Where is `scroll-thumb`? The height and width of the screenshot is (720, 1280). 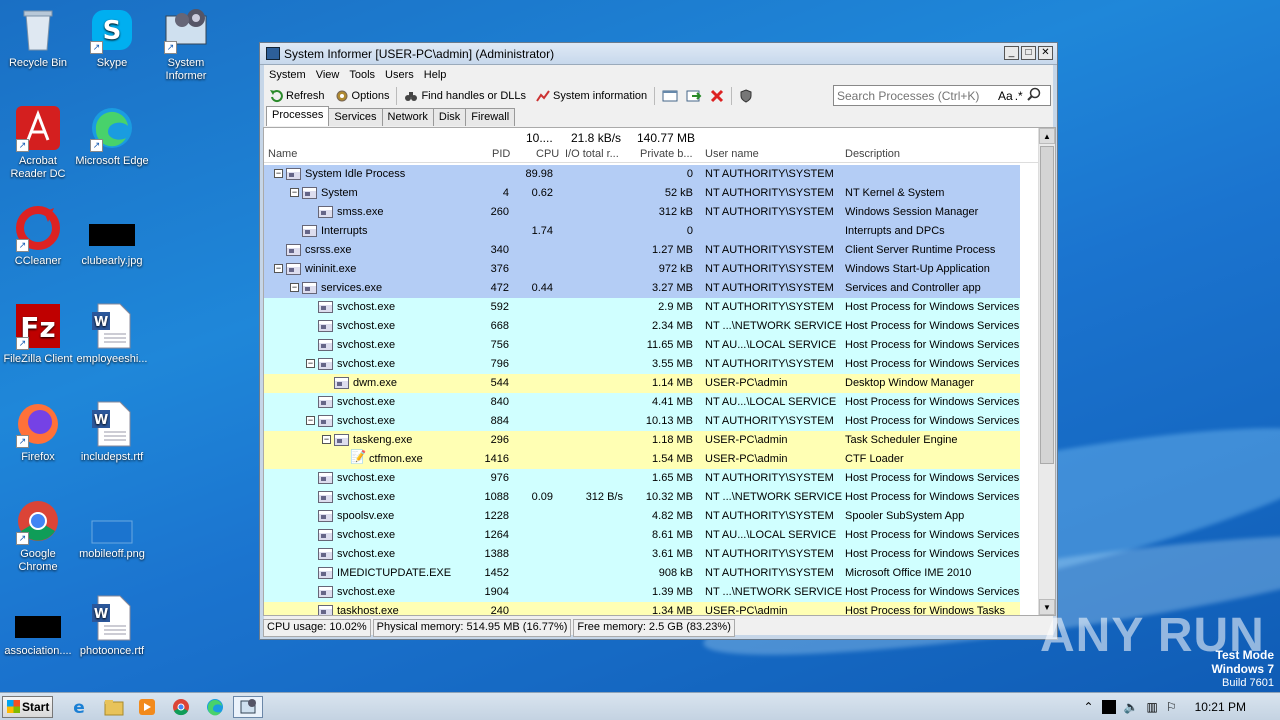 scroll-thumb is located at coordinates (1047, 305).